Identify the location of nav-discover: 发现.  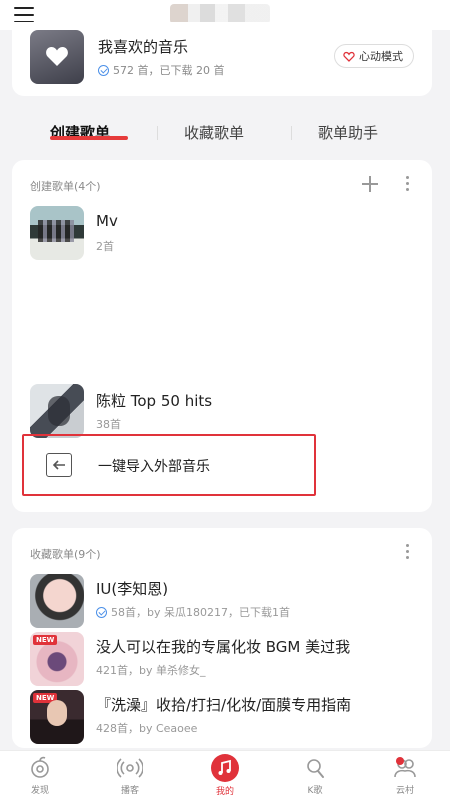
(40, 775).